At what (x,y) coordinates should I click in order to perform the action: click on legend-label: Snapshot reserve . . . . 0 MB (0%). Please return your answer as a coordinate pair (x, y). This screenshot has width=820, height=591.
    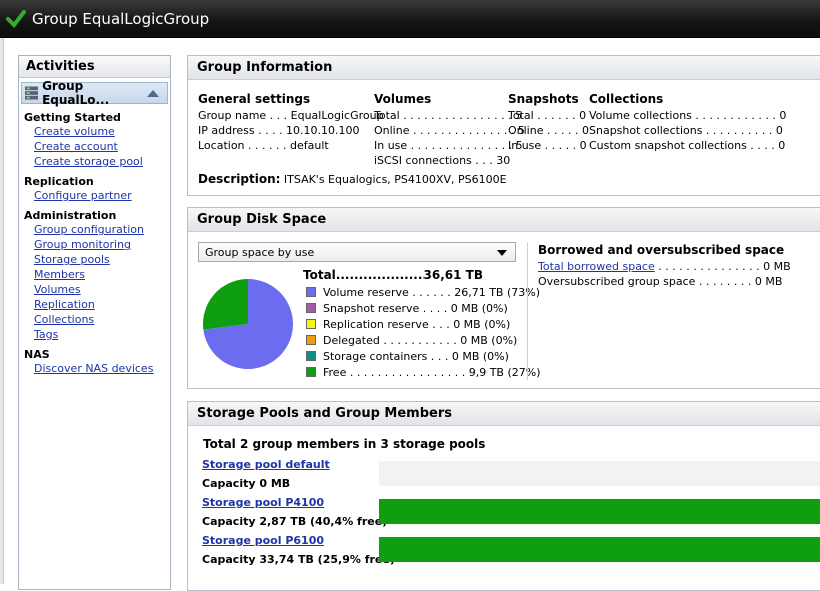
    Looking at the image, I should click on (415, 308).